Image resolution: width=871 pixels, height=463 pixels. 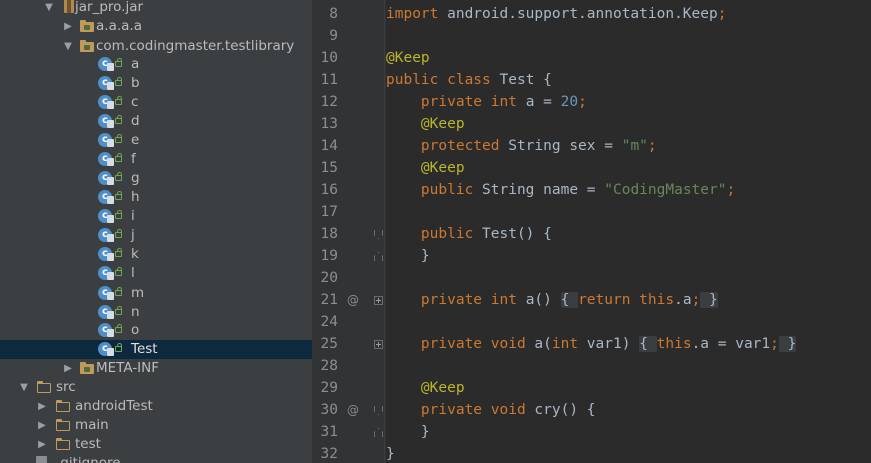 I want to click on tree-item-test: c Test, so click(x=156, y=349).